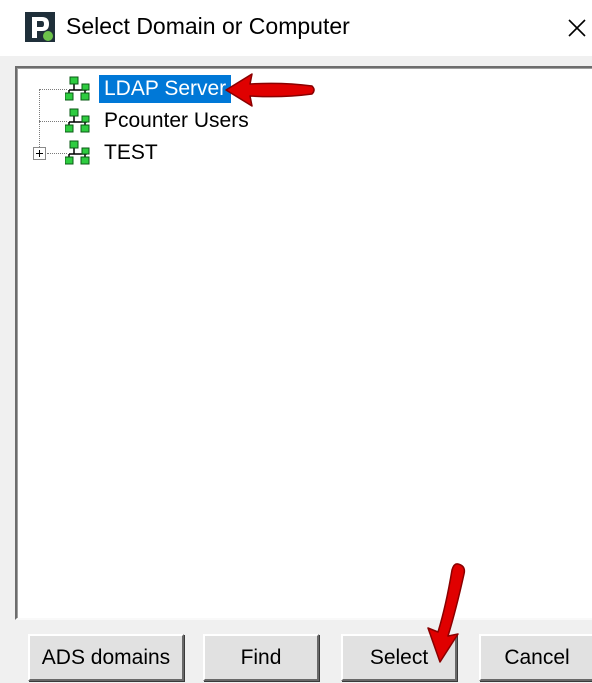 The width and height of the screenshot is (592, 683). I want to click on pcounter-app-icon, so click(40, 27).